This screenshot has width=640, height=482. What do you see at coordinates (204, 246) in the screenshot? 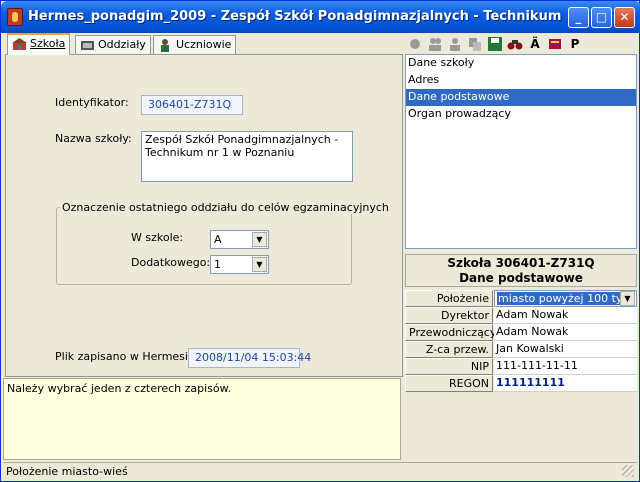
I see `exam-group-box` at bounding box center [204, 246].